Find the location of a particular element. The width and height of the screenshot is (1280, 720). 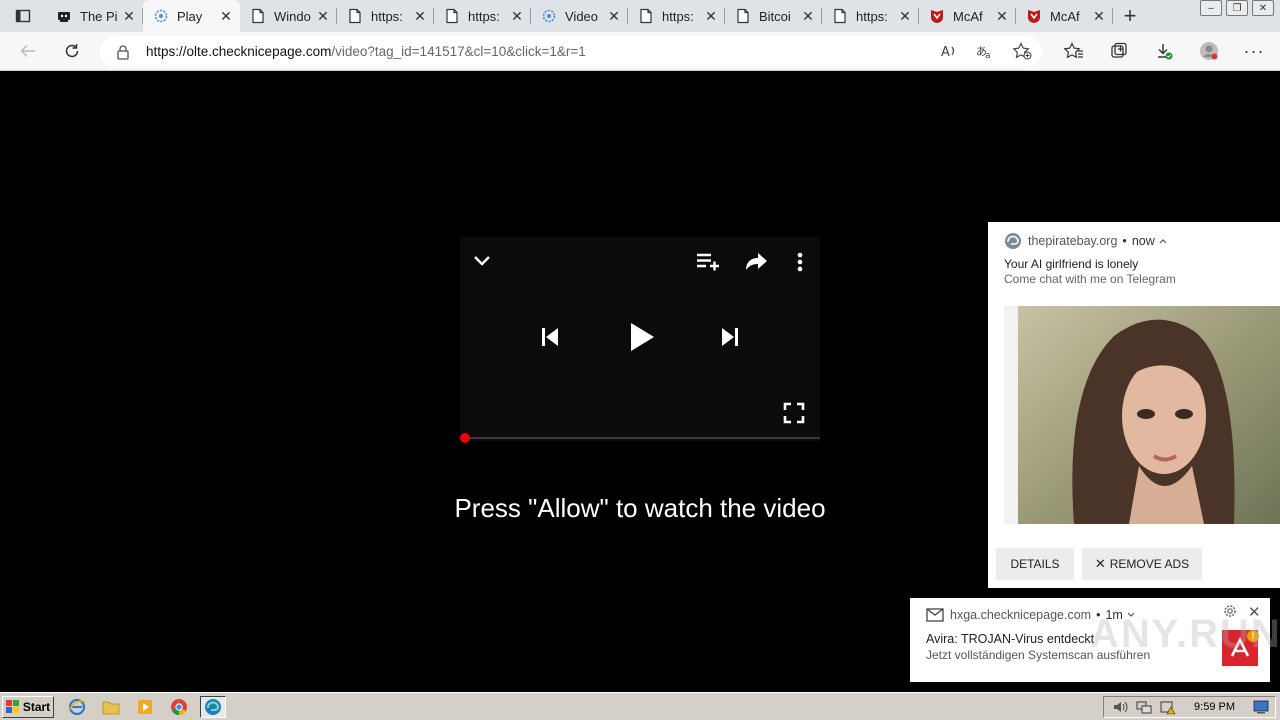

back-arrow-icon is located at coordinates (27, 51).